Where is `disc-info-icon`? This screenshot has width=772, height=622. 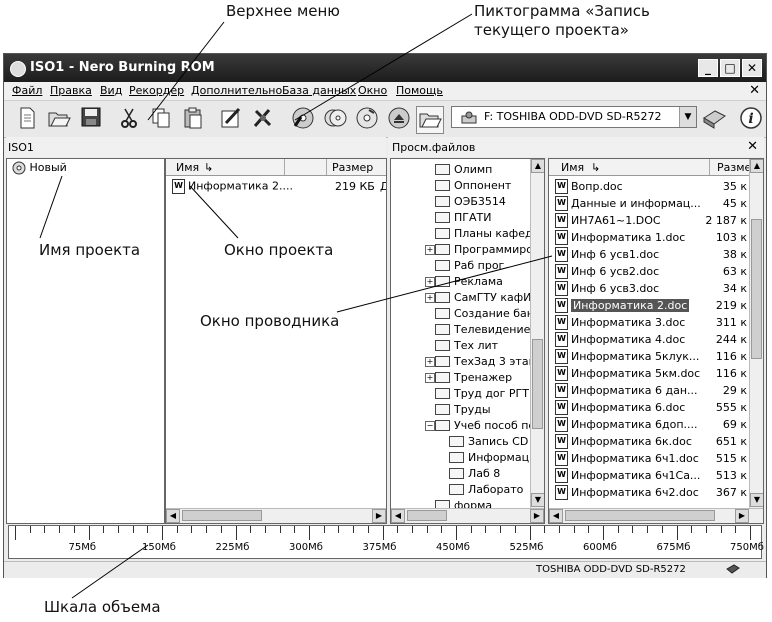 disc-info-icon is located at coordinates (367, 119).